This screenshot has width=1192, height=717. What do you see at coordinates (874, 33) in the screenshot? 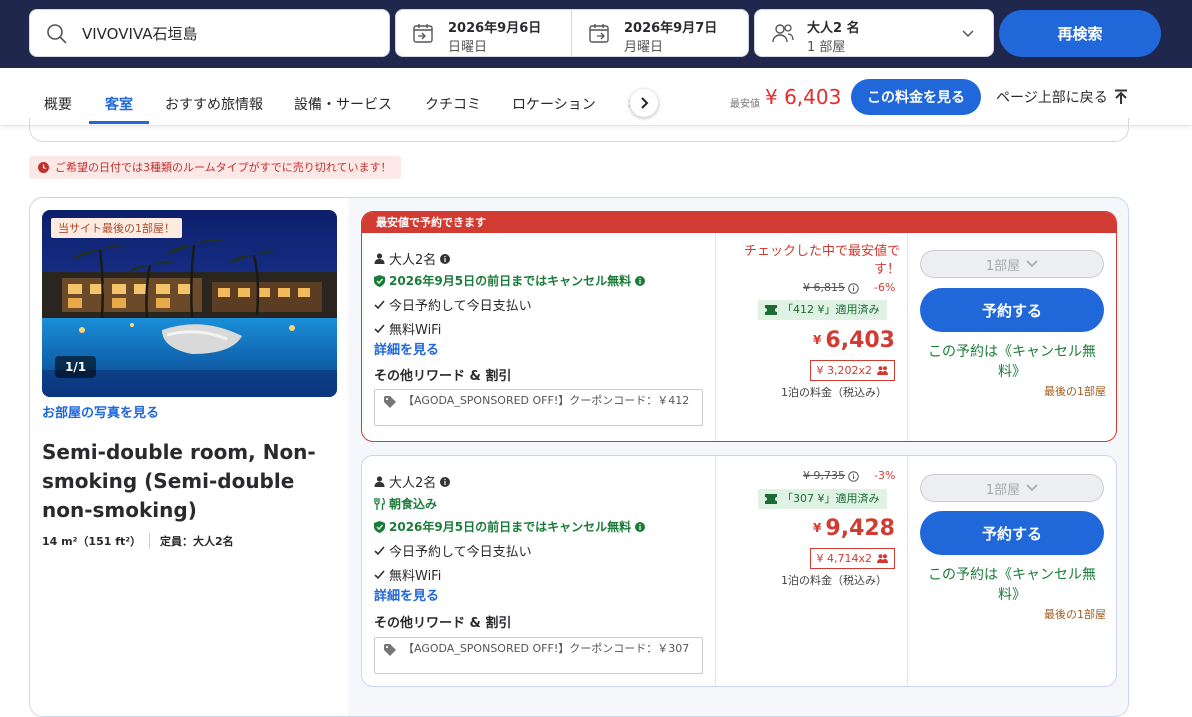
I see `guests-selector: 大人2 名 1 部屋` at bounding box center [874, 33].